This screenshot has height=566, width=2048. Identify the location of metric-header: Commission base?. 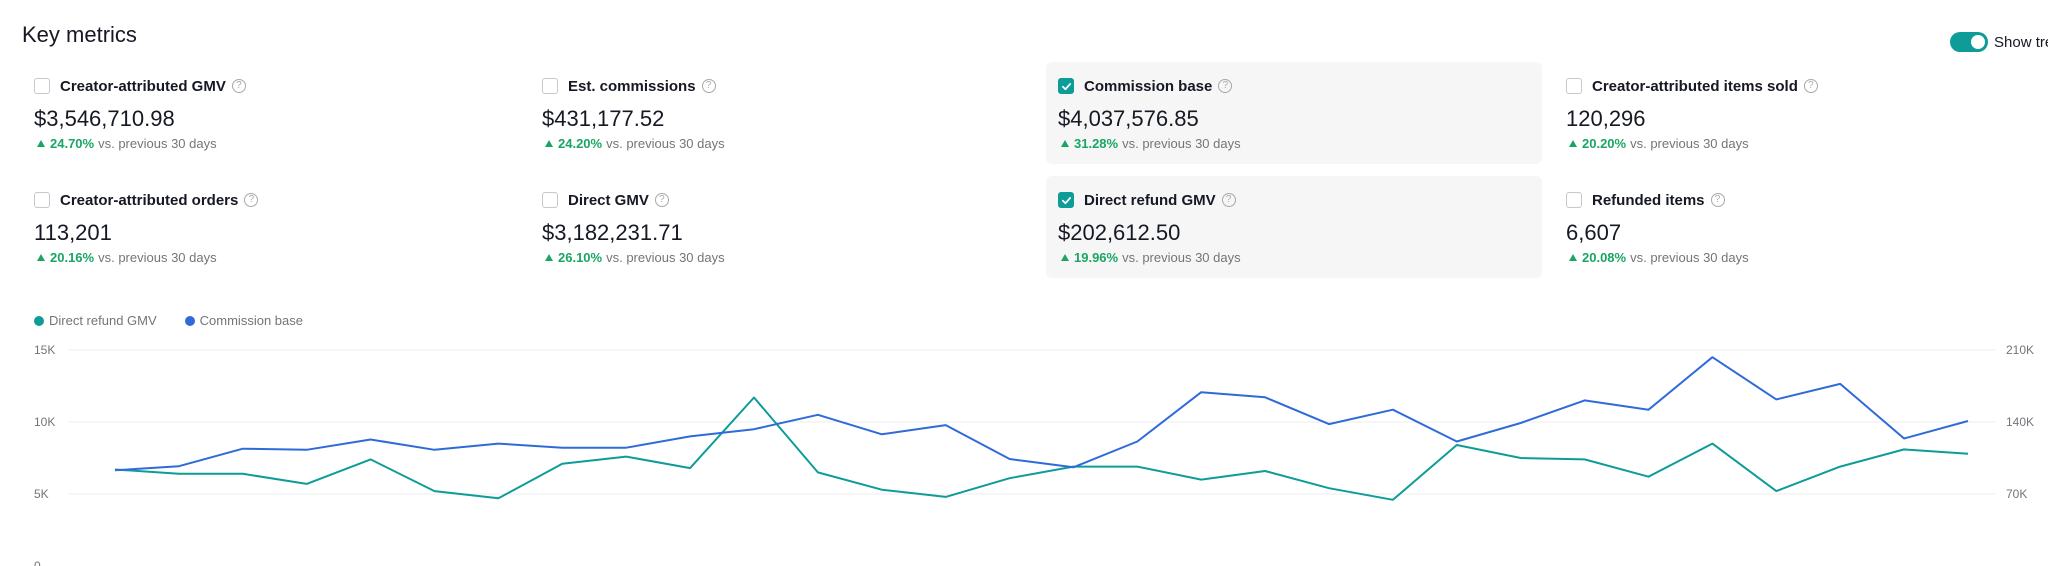
(1294, 86).